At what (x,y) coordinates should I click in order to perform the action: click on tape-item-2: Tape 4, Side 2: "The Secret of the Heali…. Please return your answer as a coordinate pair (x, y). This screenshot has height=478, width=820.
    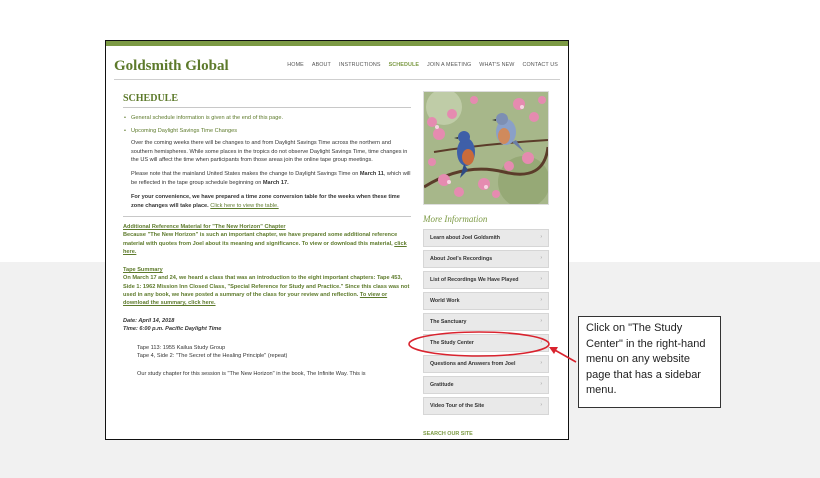
    Looking at the image, I should click on (212, 355).